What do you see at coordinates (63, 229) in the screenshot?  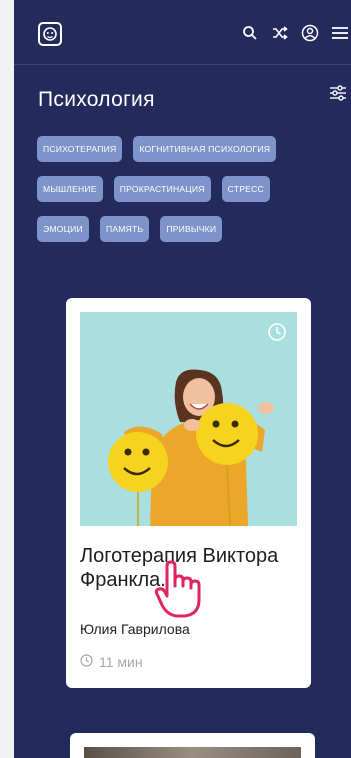 I see `tag-emotions: ЭМОЦИИ` at bounding box center [63, 229].